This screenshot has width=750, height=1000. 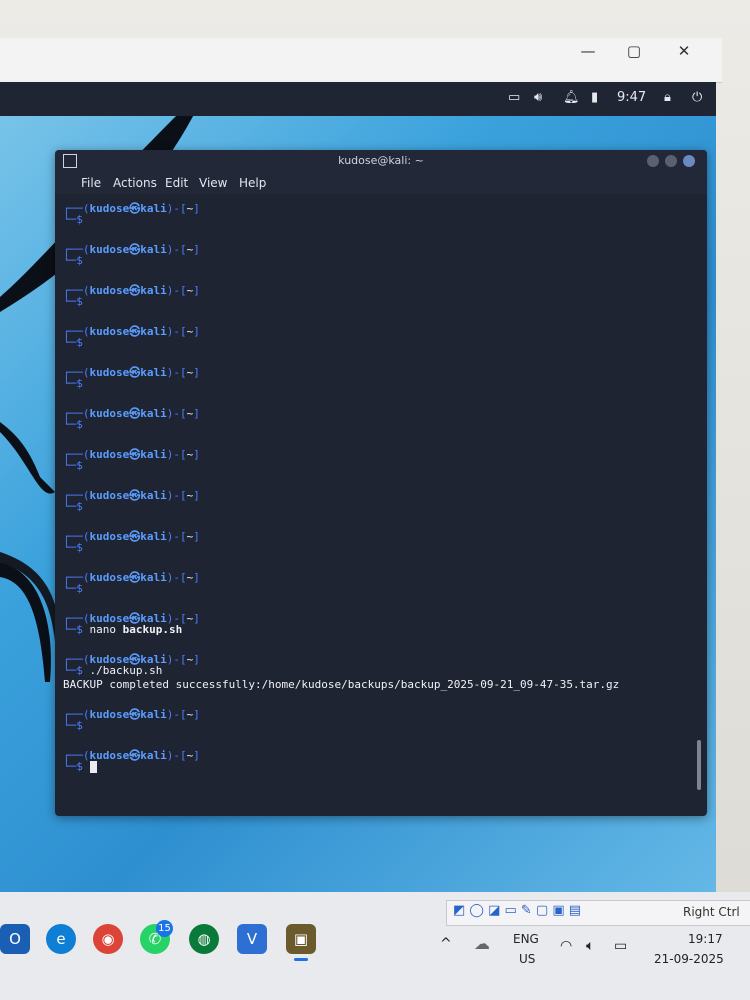 I want to click on terminal-title: kudose@kali: ~, so click(x=381, y=160).